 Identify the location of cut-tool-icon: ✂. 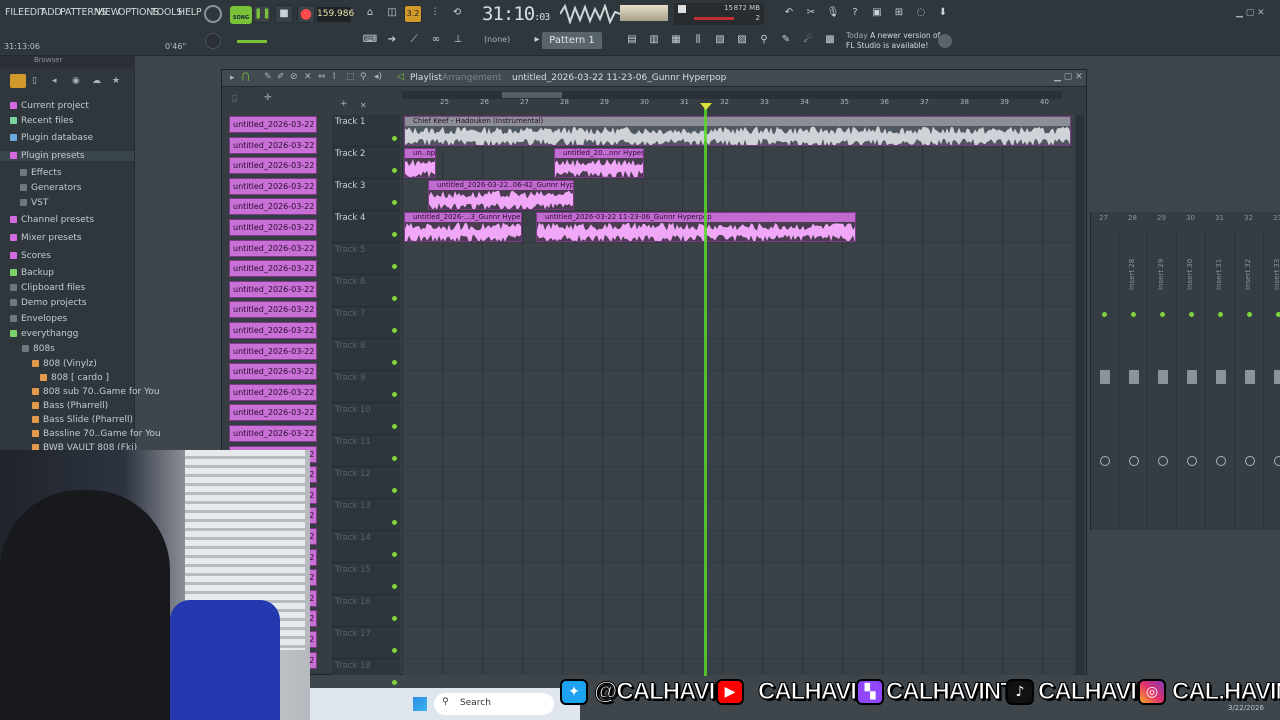
(811, 14).